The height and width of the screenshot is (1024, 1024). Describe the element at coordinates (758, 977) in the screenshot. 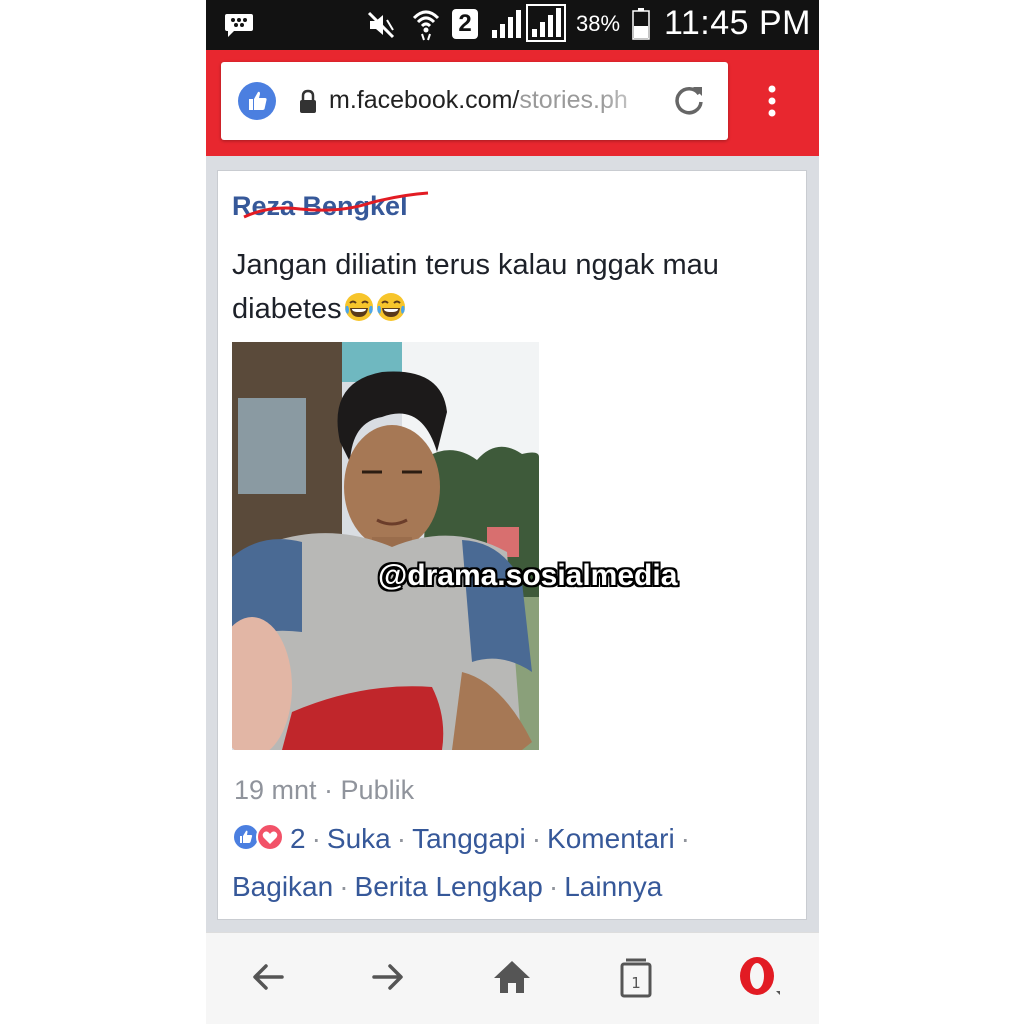

I see `opera-menu-icon` at that location.